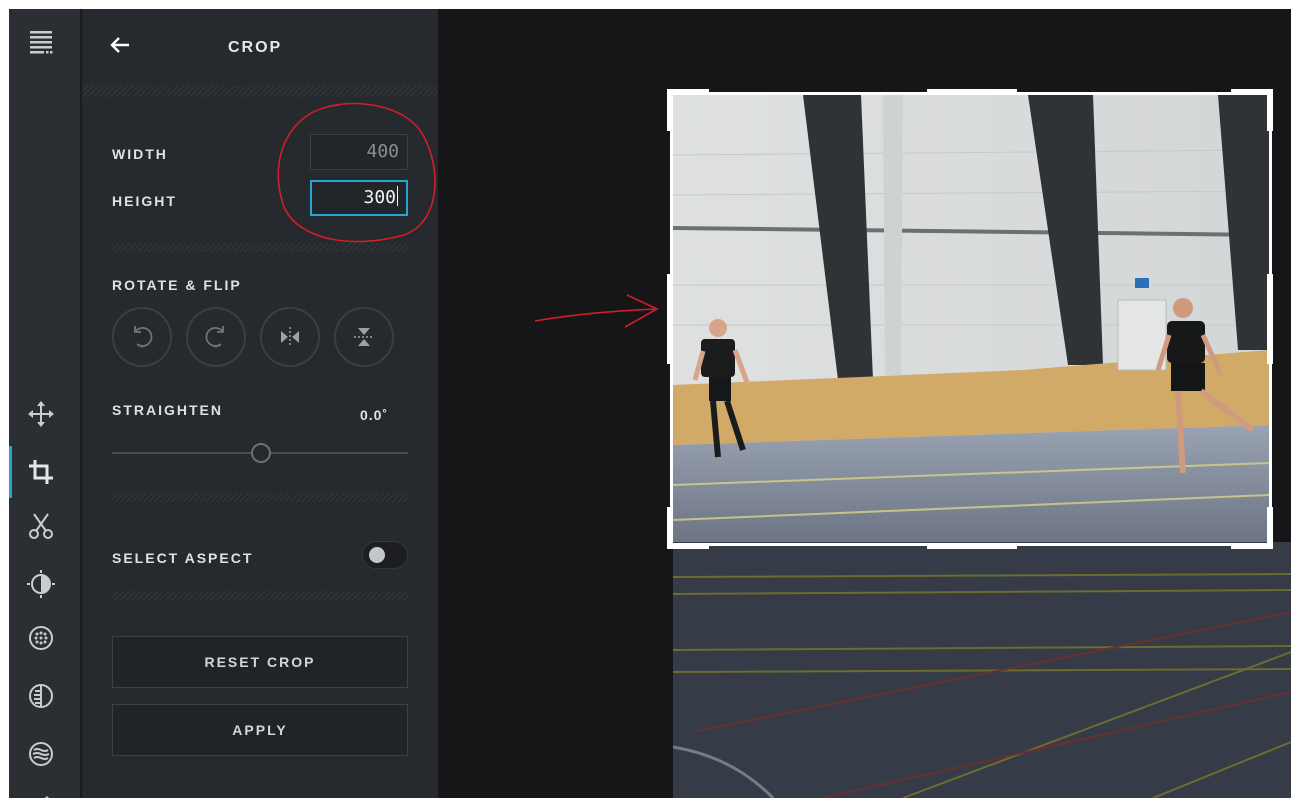  I want to click on brightness-icon, so click(41, 584).